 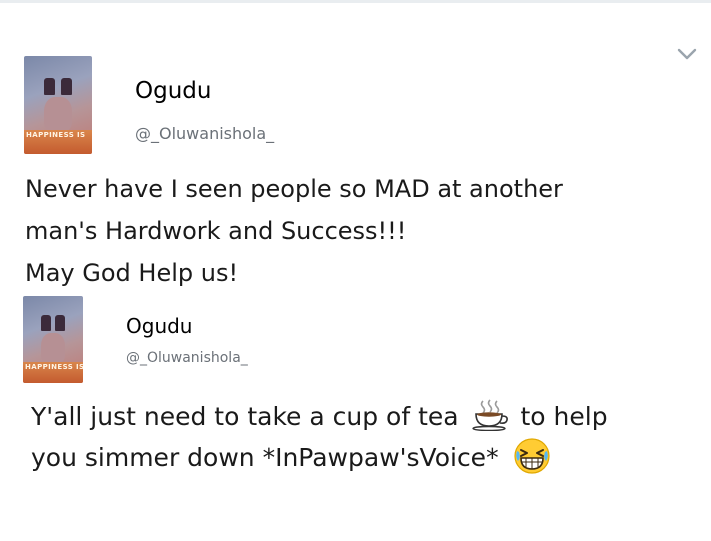 What do you see at coordinates (489, 415) in the screenshot?
I see `hot-beverage-icon` at bounding box center [489, 415].